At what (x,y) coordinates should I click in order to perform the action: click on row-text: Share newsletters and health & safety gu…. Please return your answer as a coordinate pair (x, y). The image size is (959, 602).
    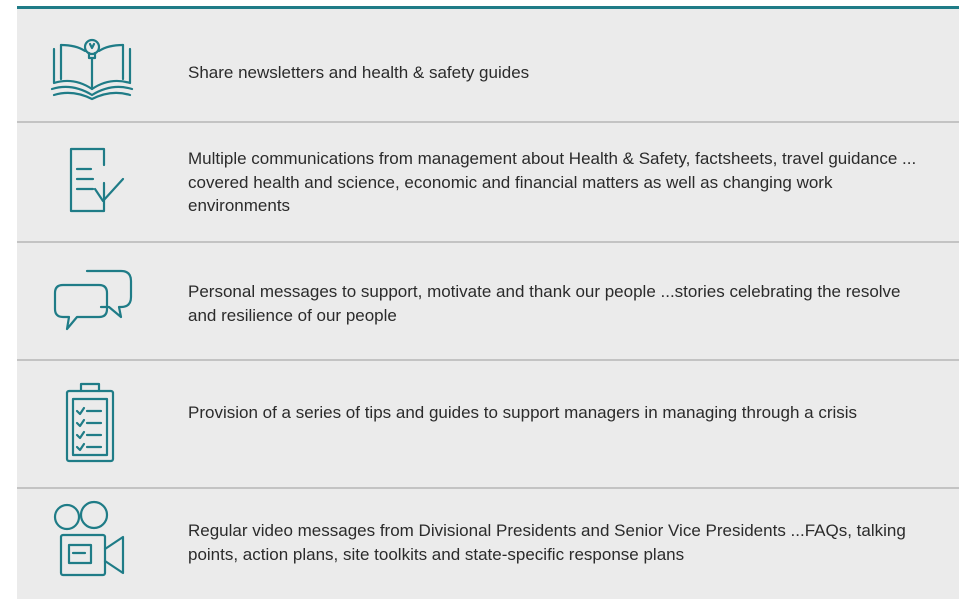
    Looking at the image, I should click on (359, 72).